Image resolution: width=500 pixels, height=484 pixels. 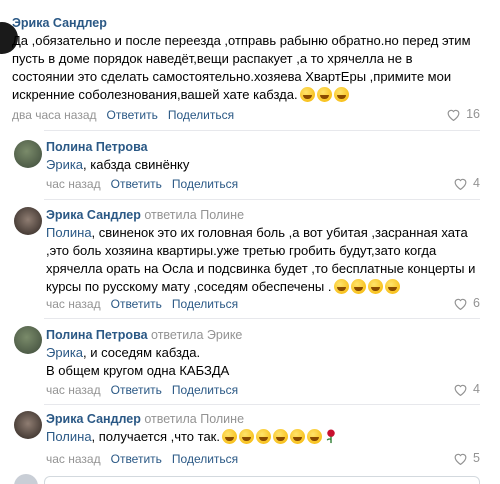 What do you see at coordinates (476, 458) in the screenshot?
I see `like-count: 5` at bounding box center [476, 458].